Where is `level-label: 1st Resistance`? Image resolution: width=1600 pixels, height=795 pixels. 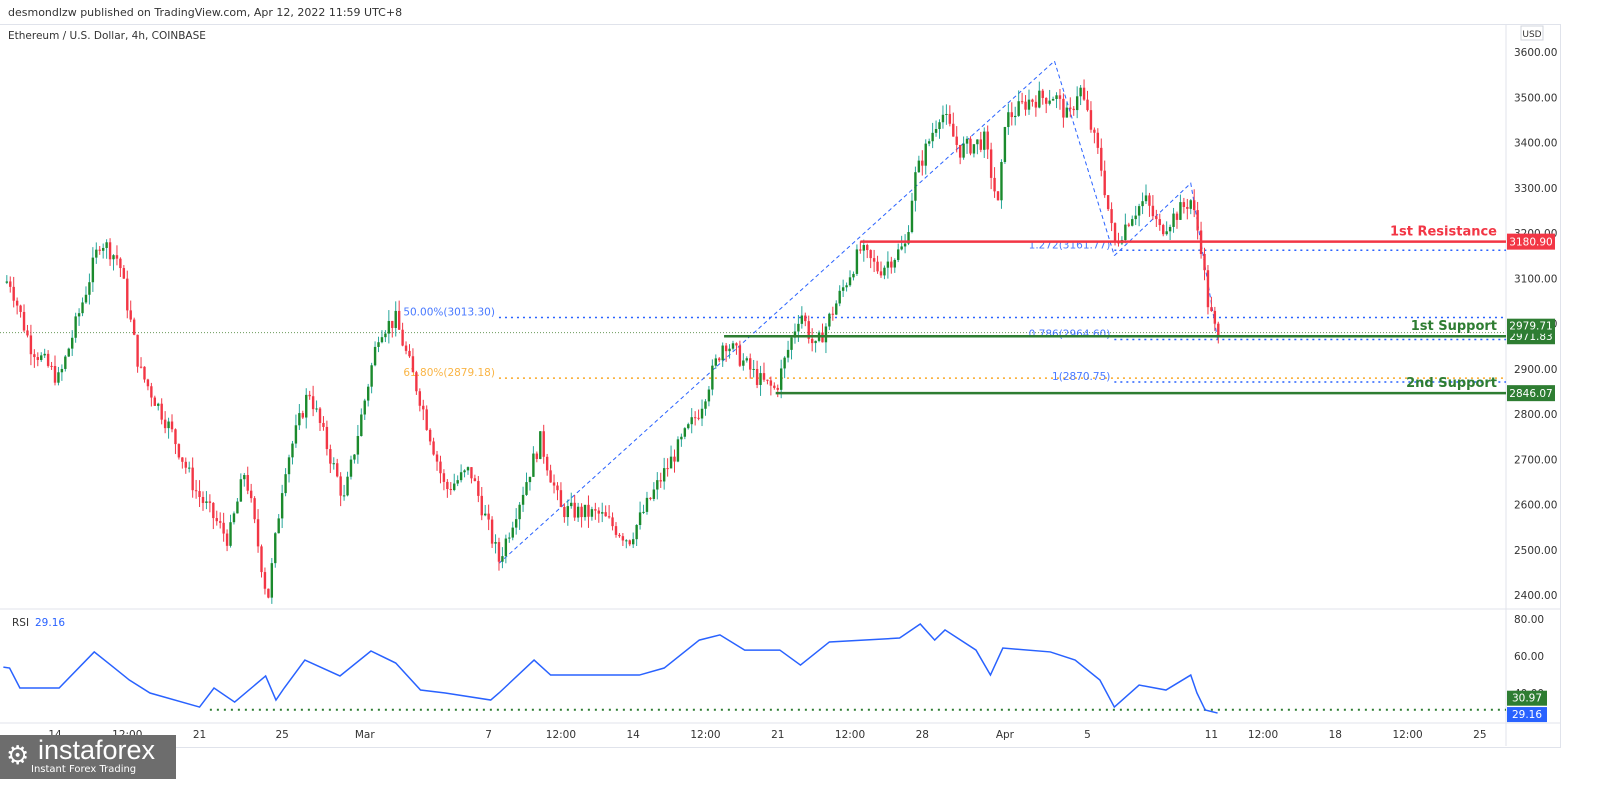 level-label: 1st Resistance is located at coordinates (1443, 232).